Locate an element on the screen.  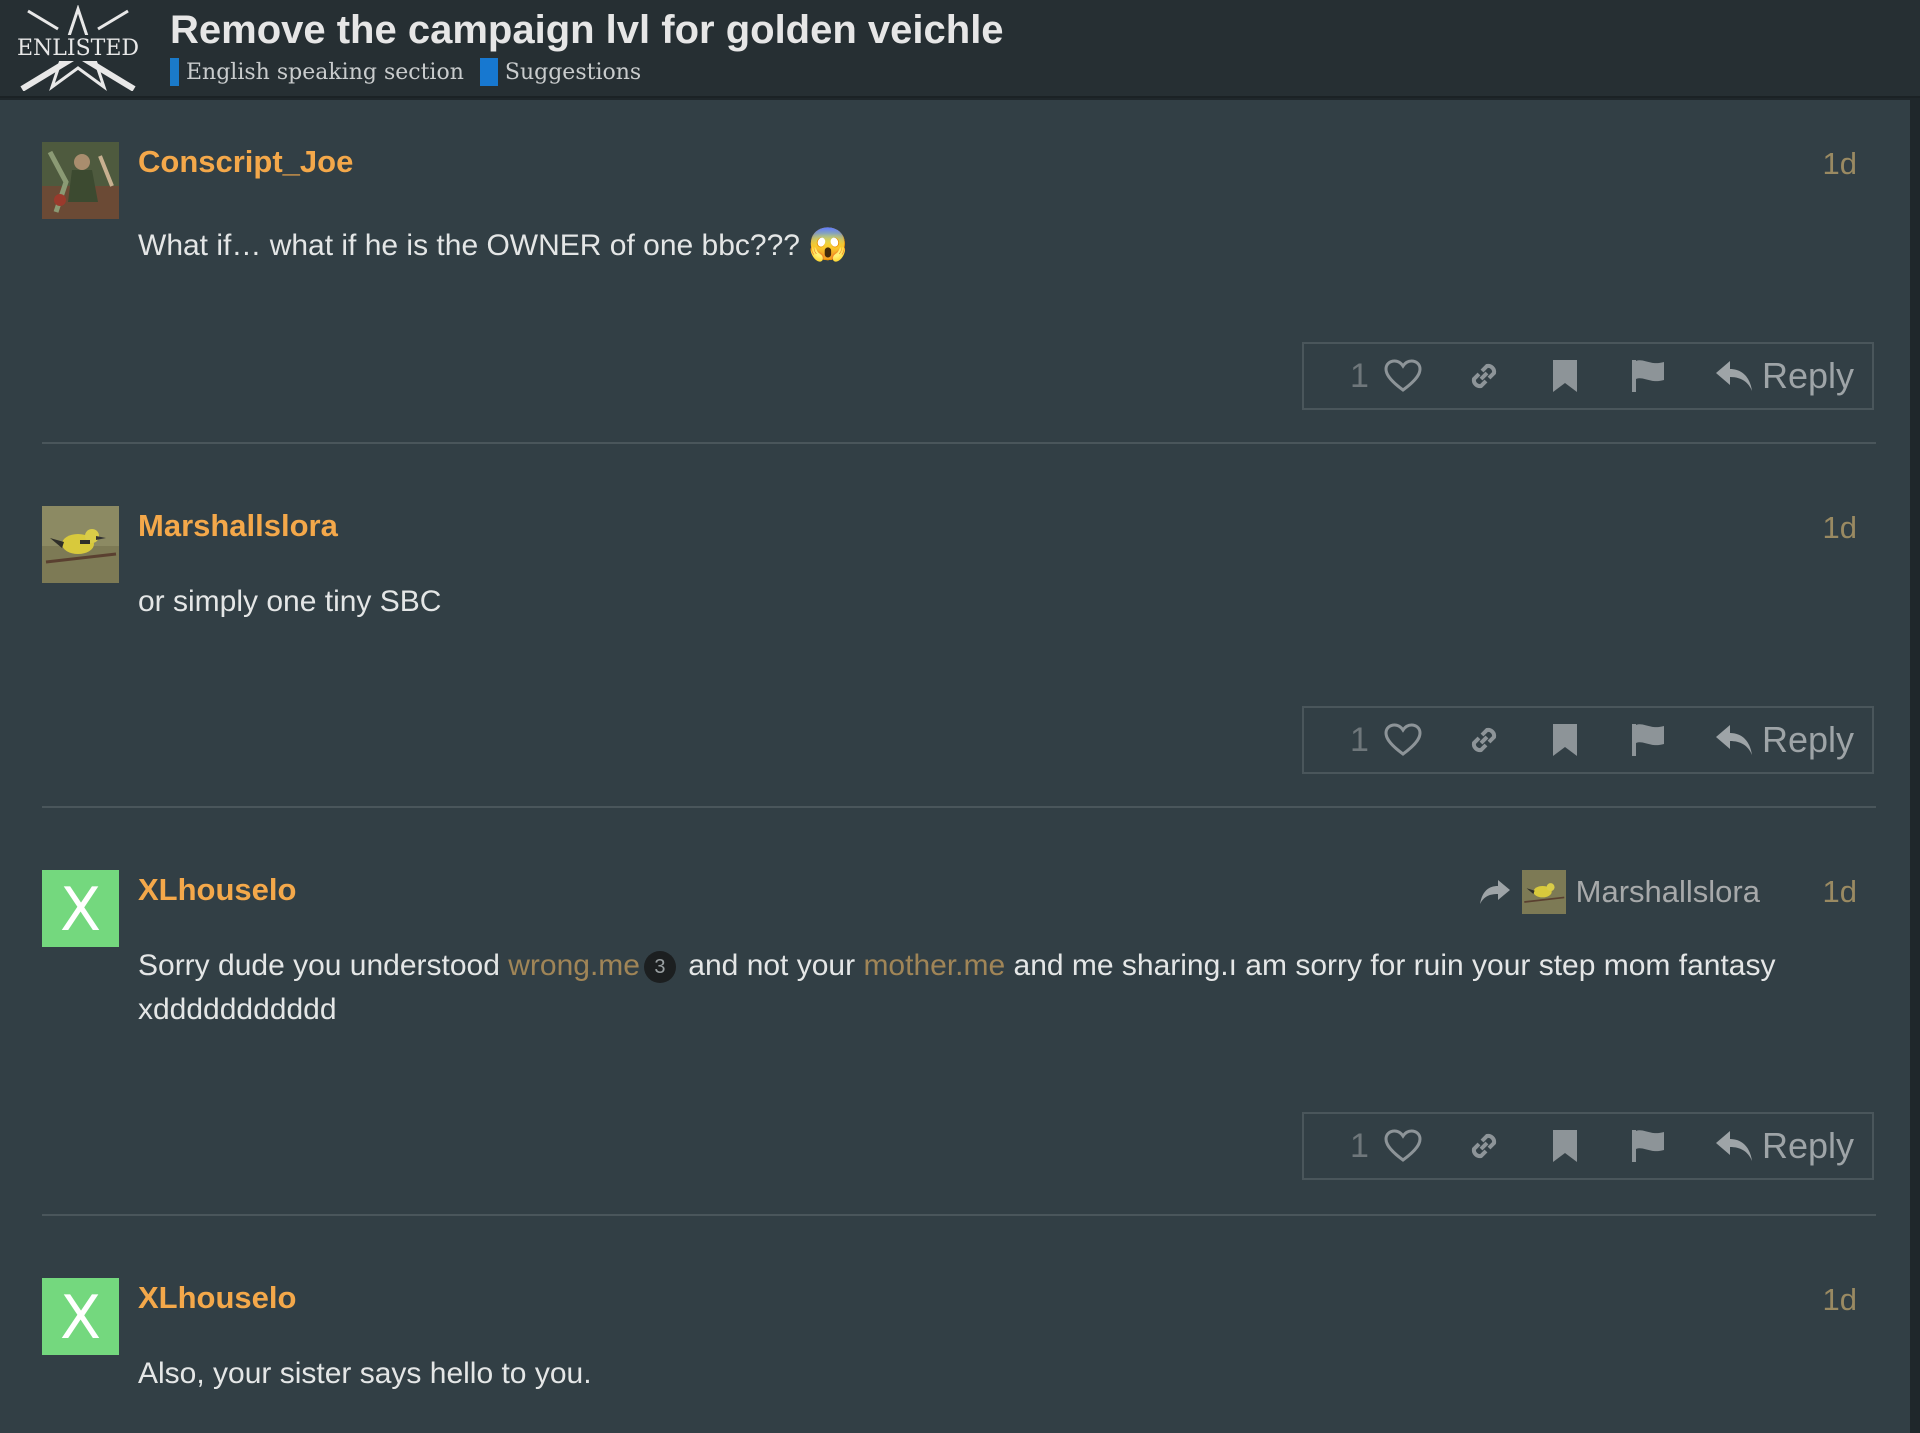
reply-to-link: Marshallslora is located at coordinates (1619, 892).